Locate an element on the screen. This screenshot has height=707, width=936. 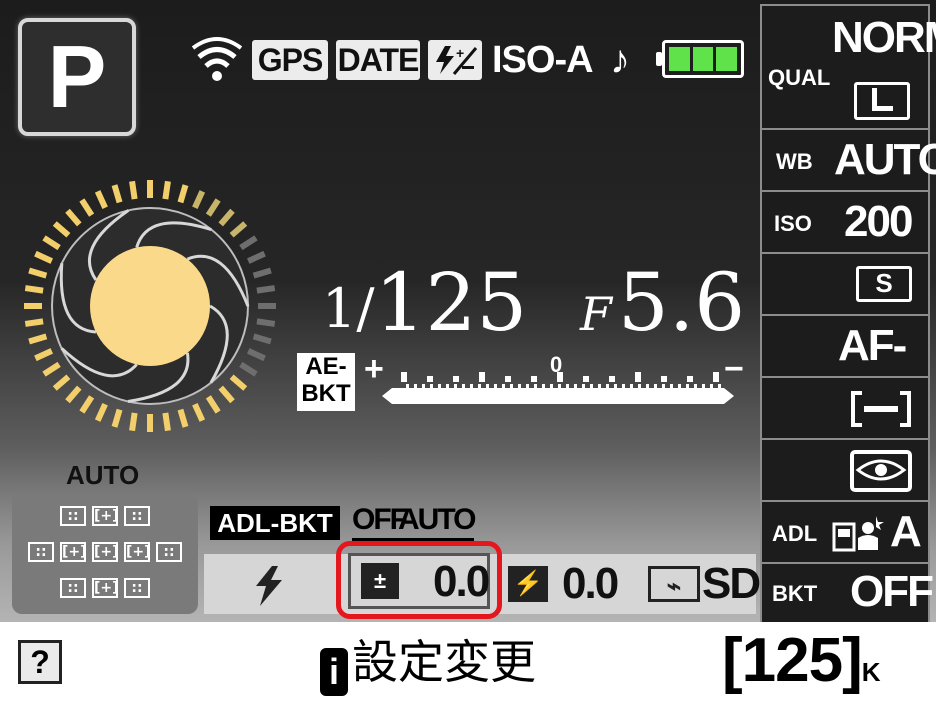
metering-setting is located at coordinates (845, 469).